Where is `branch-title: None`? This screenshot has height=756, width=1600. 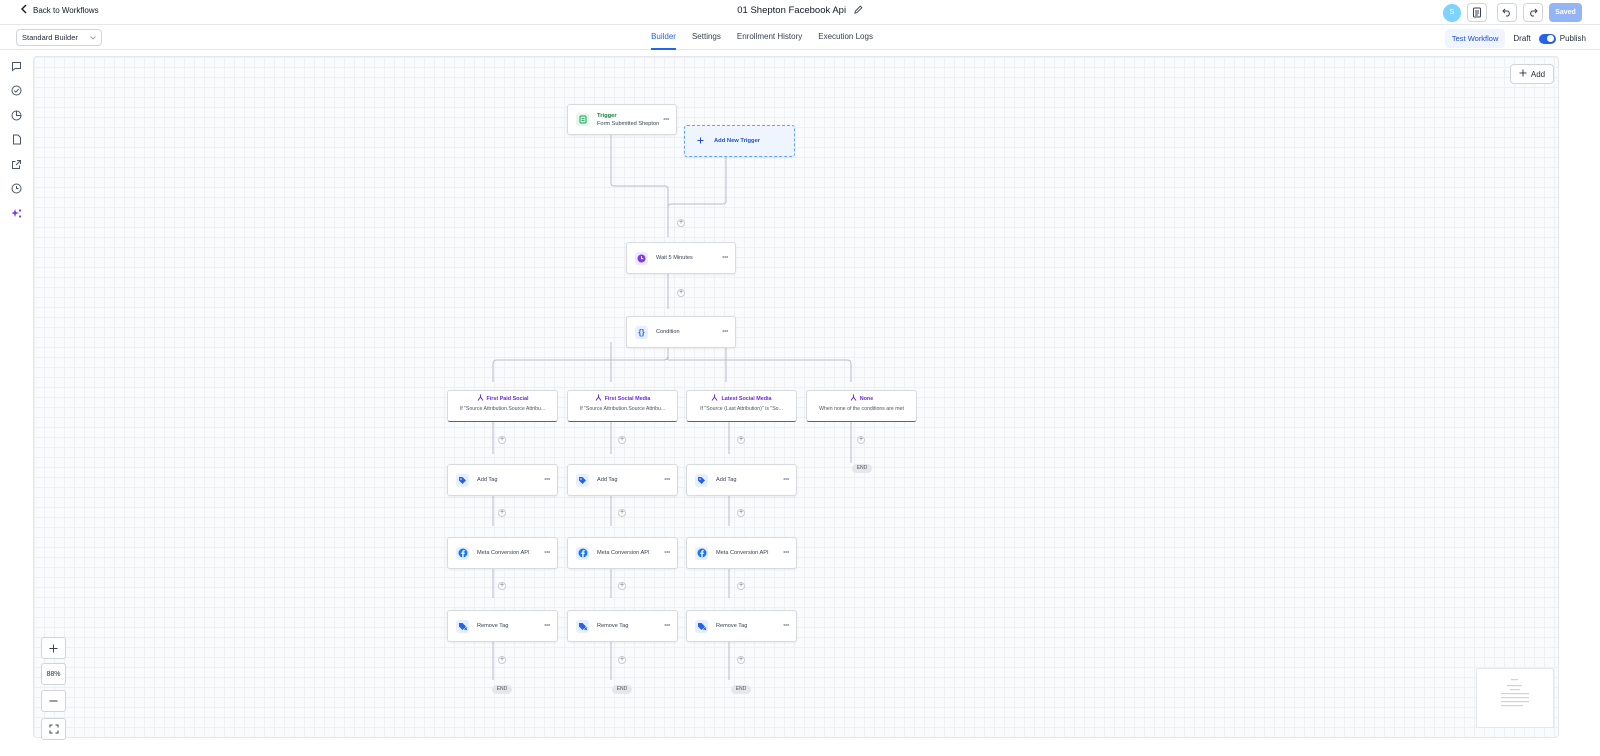 branch-title: None is located at coordinates (866, 398).